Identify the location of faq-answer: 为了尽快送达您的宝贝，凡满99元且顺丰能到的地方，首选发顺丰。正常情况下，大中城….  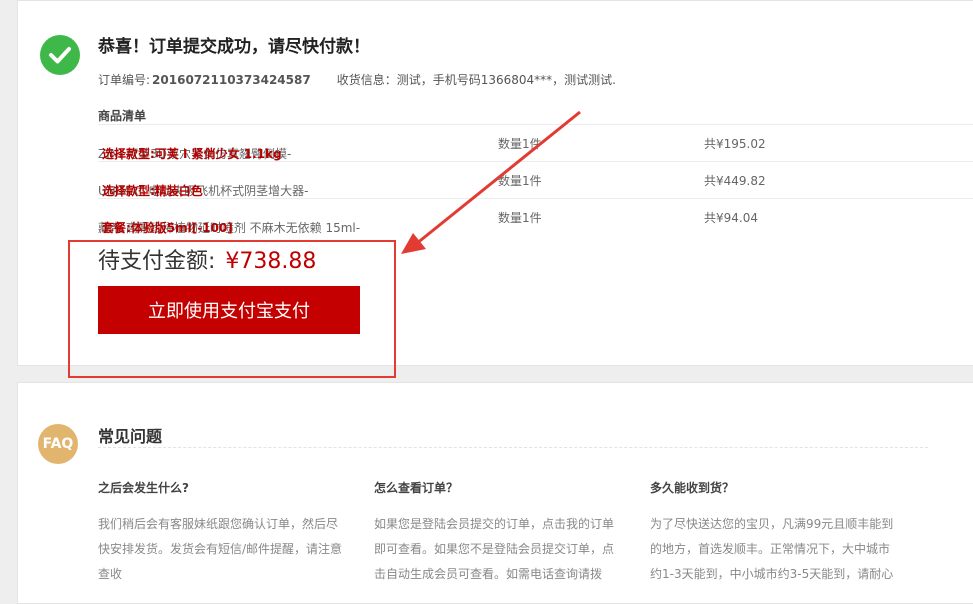
(772, 549).